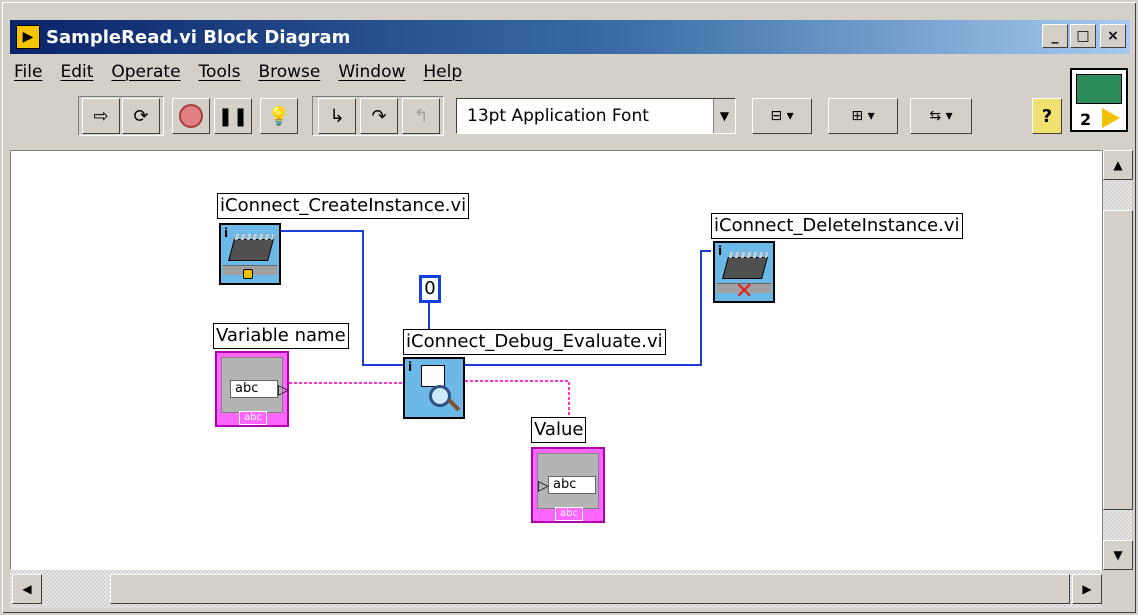 The height and width of the screenshot is (615, 1138). Describe the element at coordinates (283, 390) in the screenshot. I see `output-arrow-icon: ▷` at that location.